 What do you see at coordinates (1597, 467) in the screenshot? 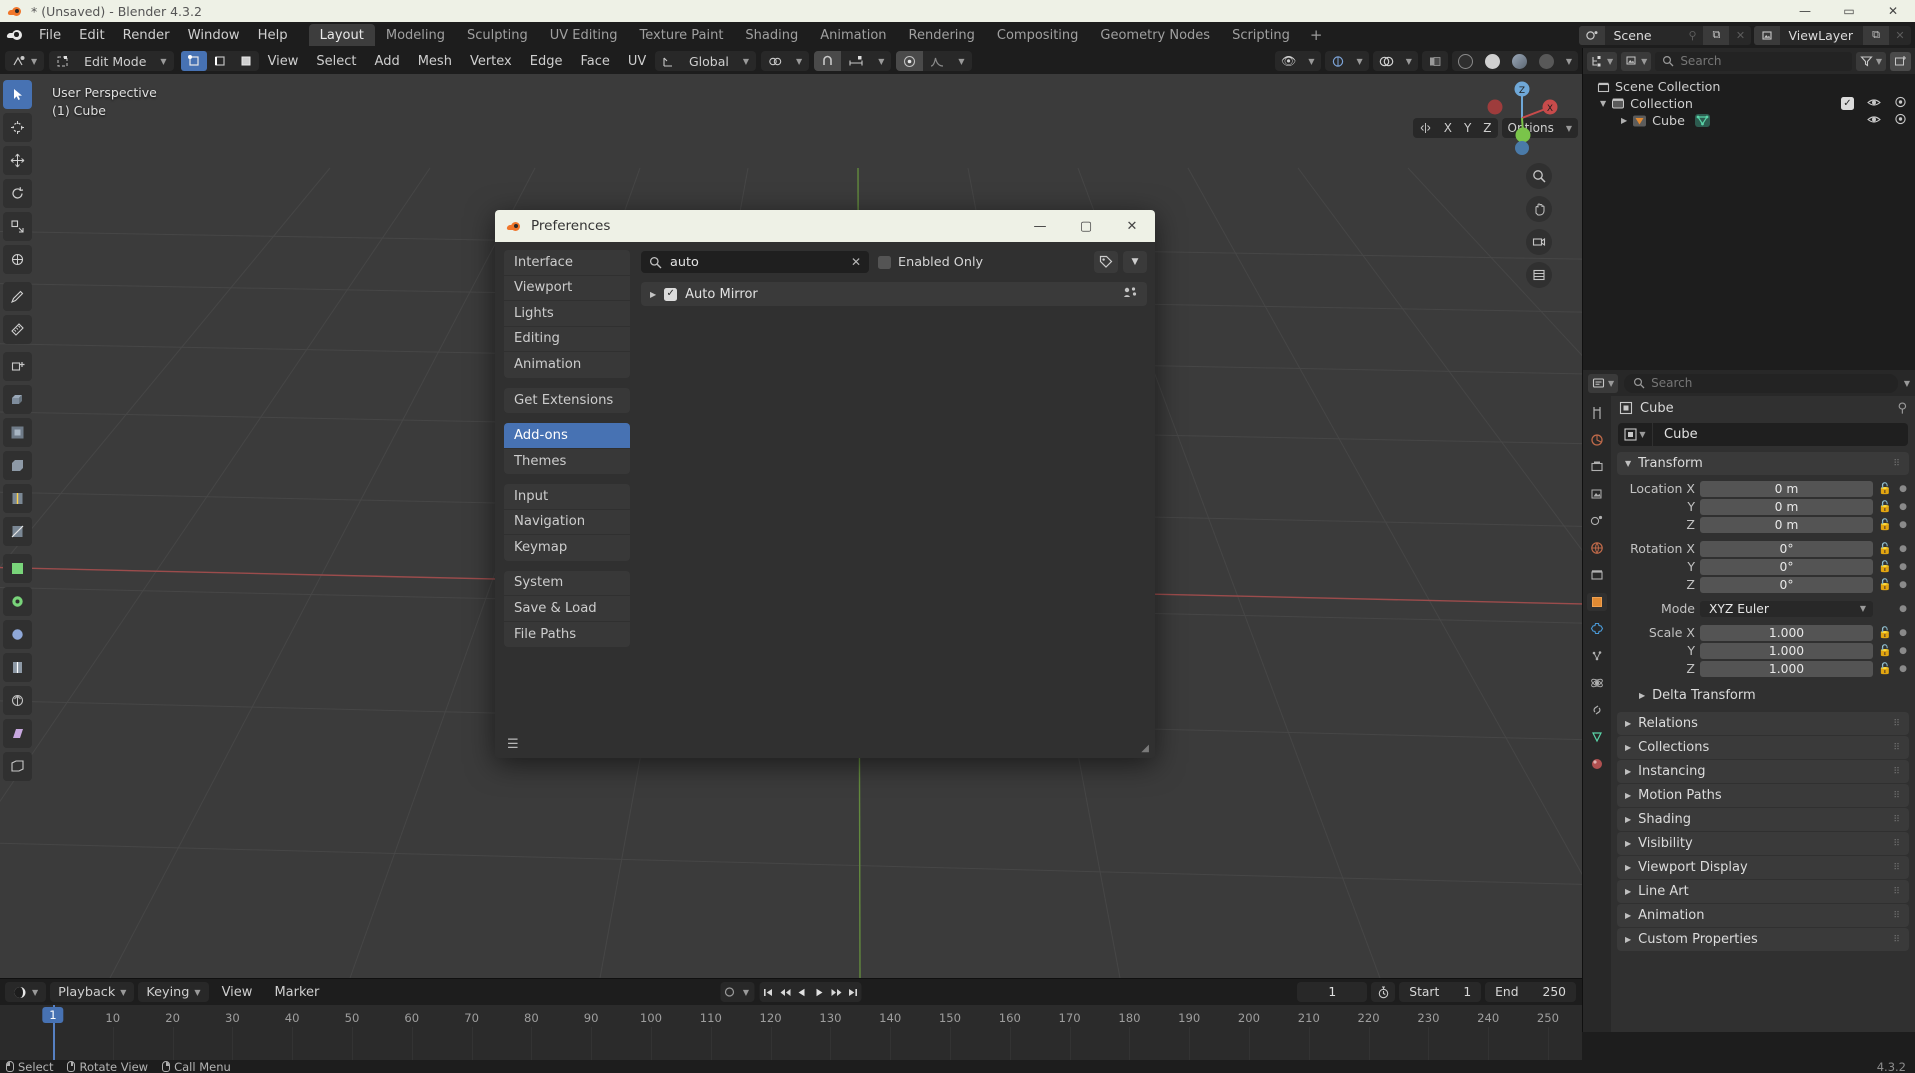
I see `tab-output` at bounding box center [1597, 467].